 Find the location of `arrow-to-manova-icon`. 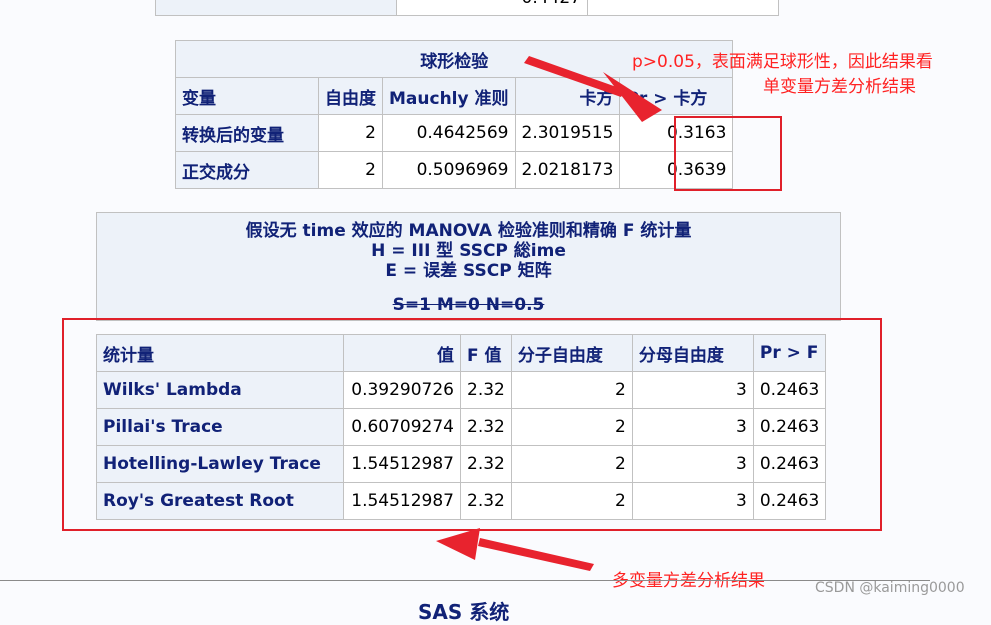

arrow-to-manova-icon is located at coordinates (515, 549).